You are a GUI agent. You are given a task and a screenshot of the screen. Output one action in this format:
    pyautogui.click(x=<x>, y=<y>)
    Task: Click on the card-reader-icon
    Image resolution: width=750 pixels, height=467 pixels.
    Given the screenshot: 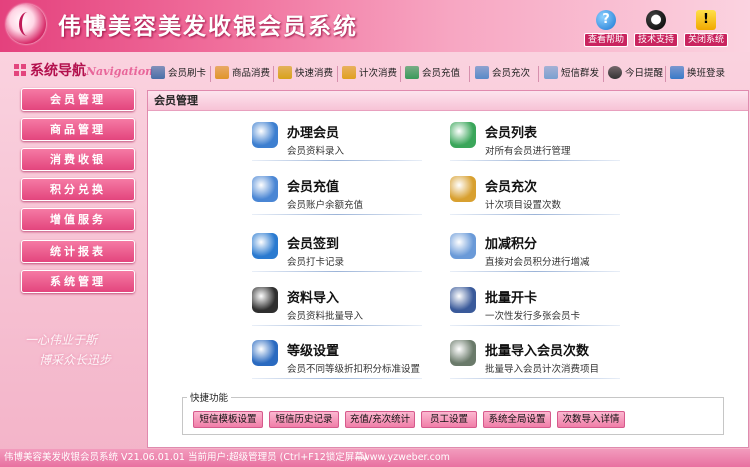 What is the action you would take?
    pyautogui.click(x=158, y=72)
    